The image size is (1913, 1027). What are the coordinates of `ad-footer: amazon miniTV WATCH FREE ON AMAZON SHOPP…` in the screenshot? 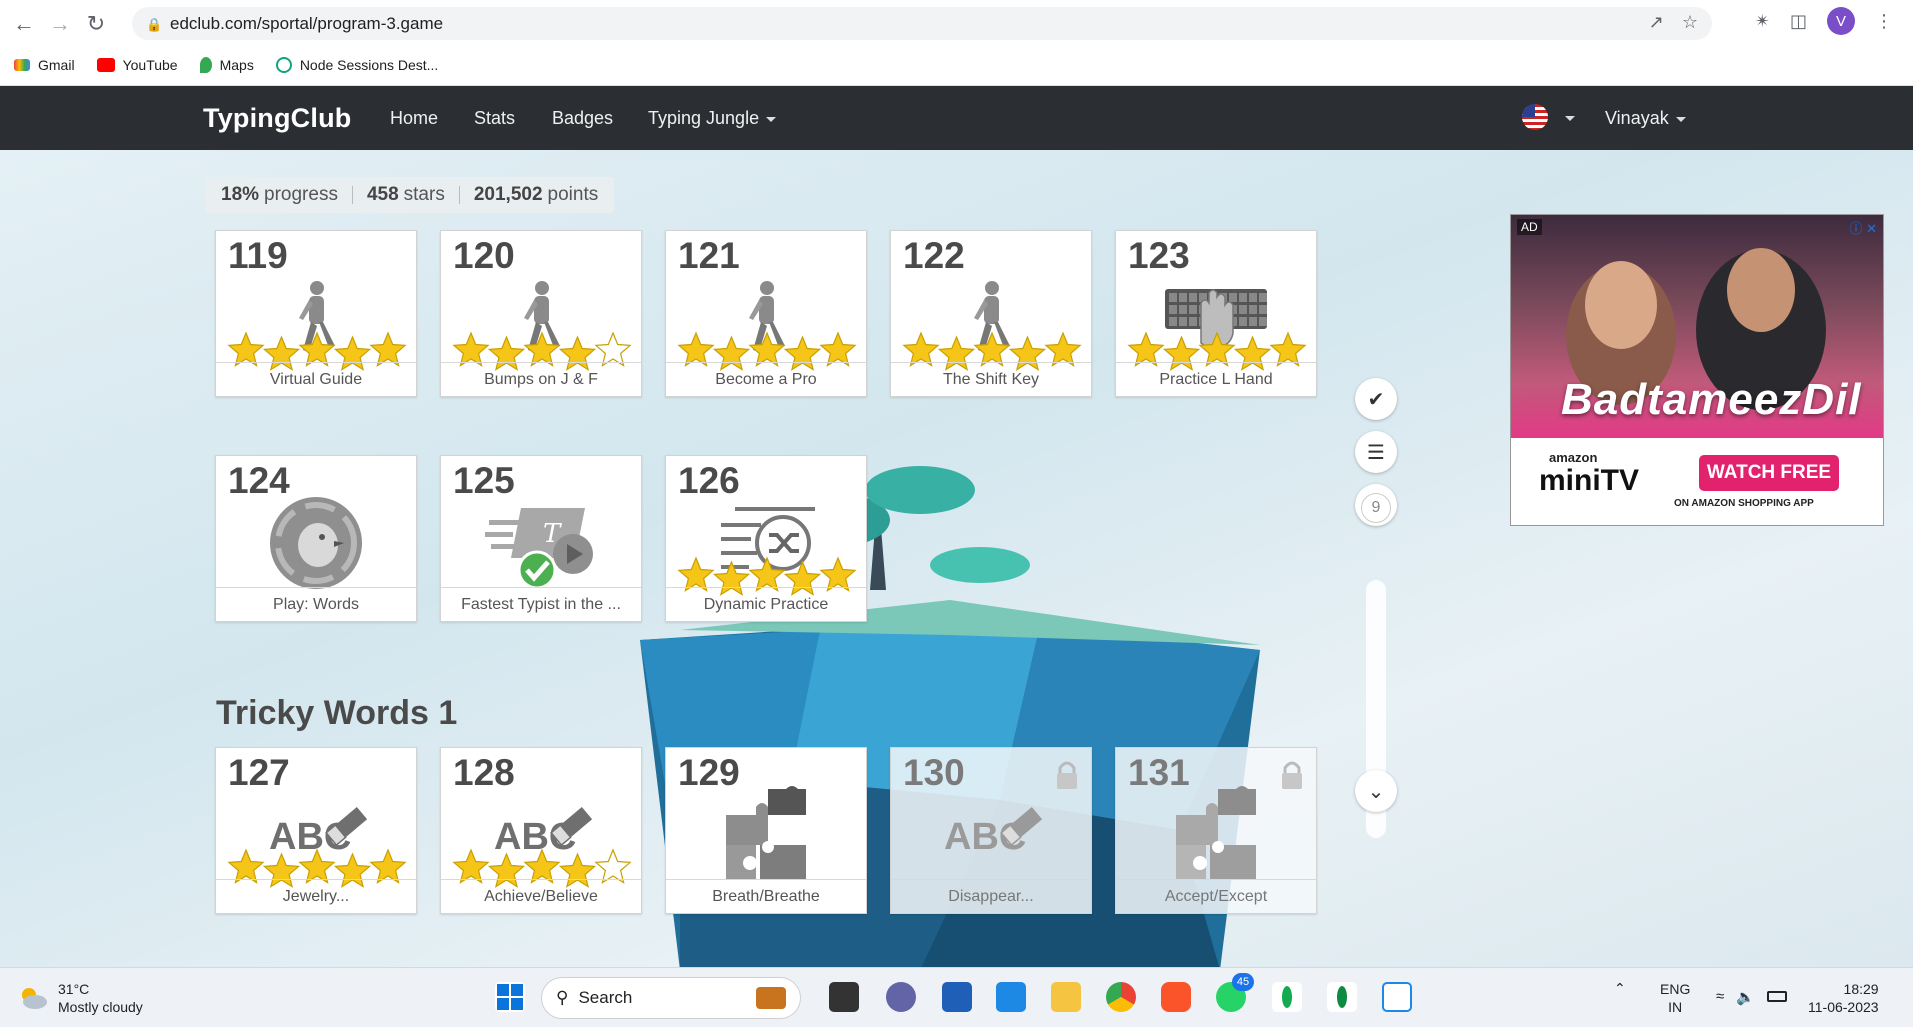 It's located at (1697, 481).